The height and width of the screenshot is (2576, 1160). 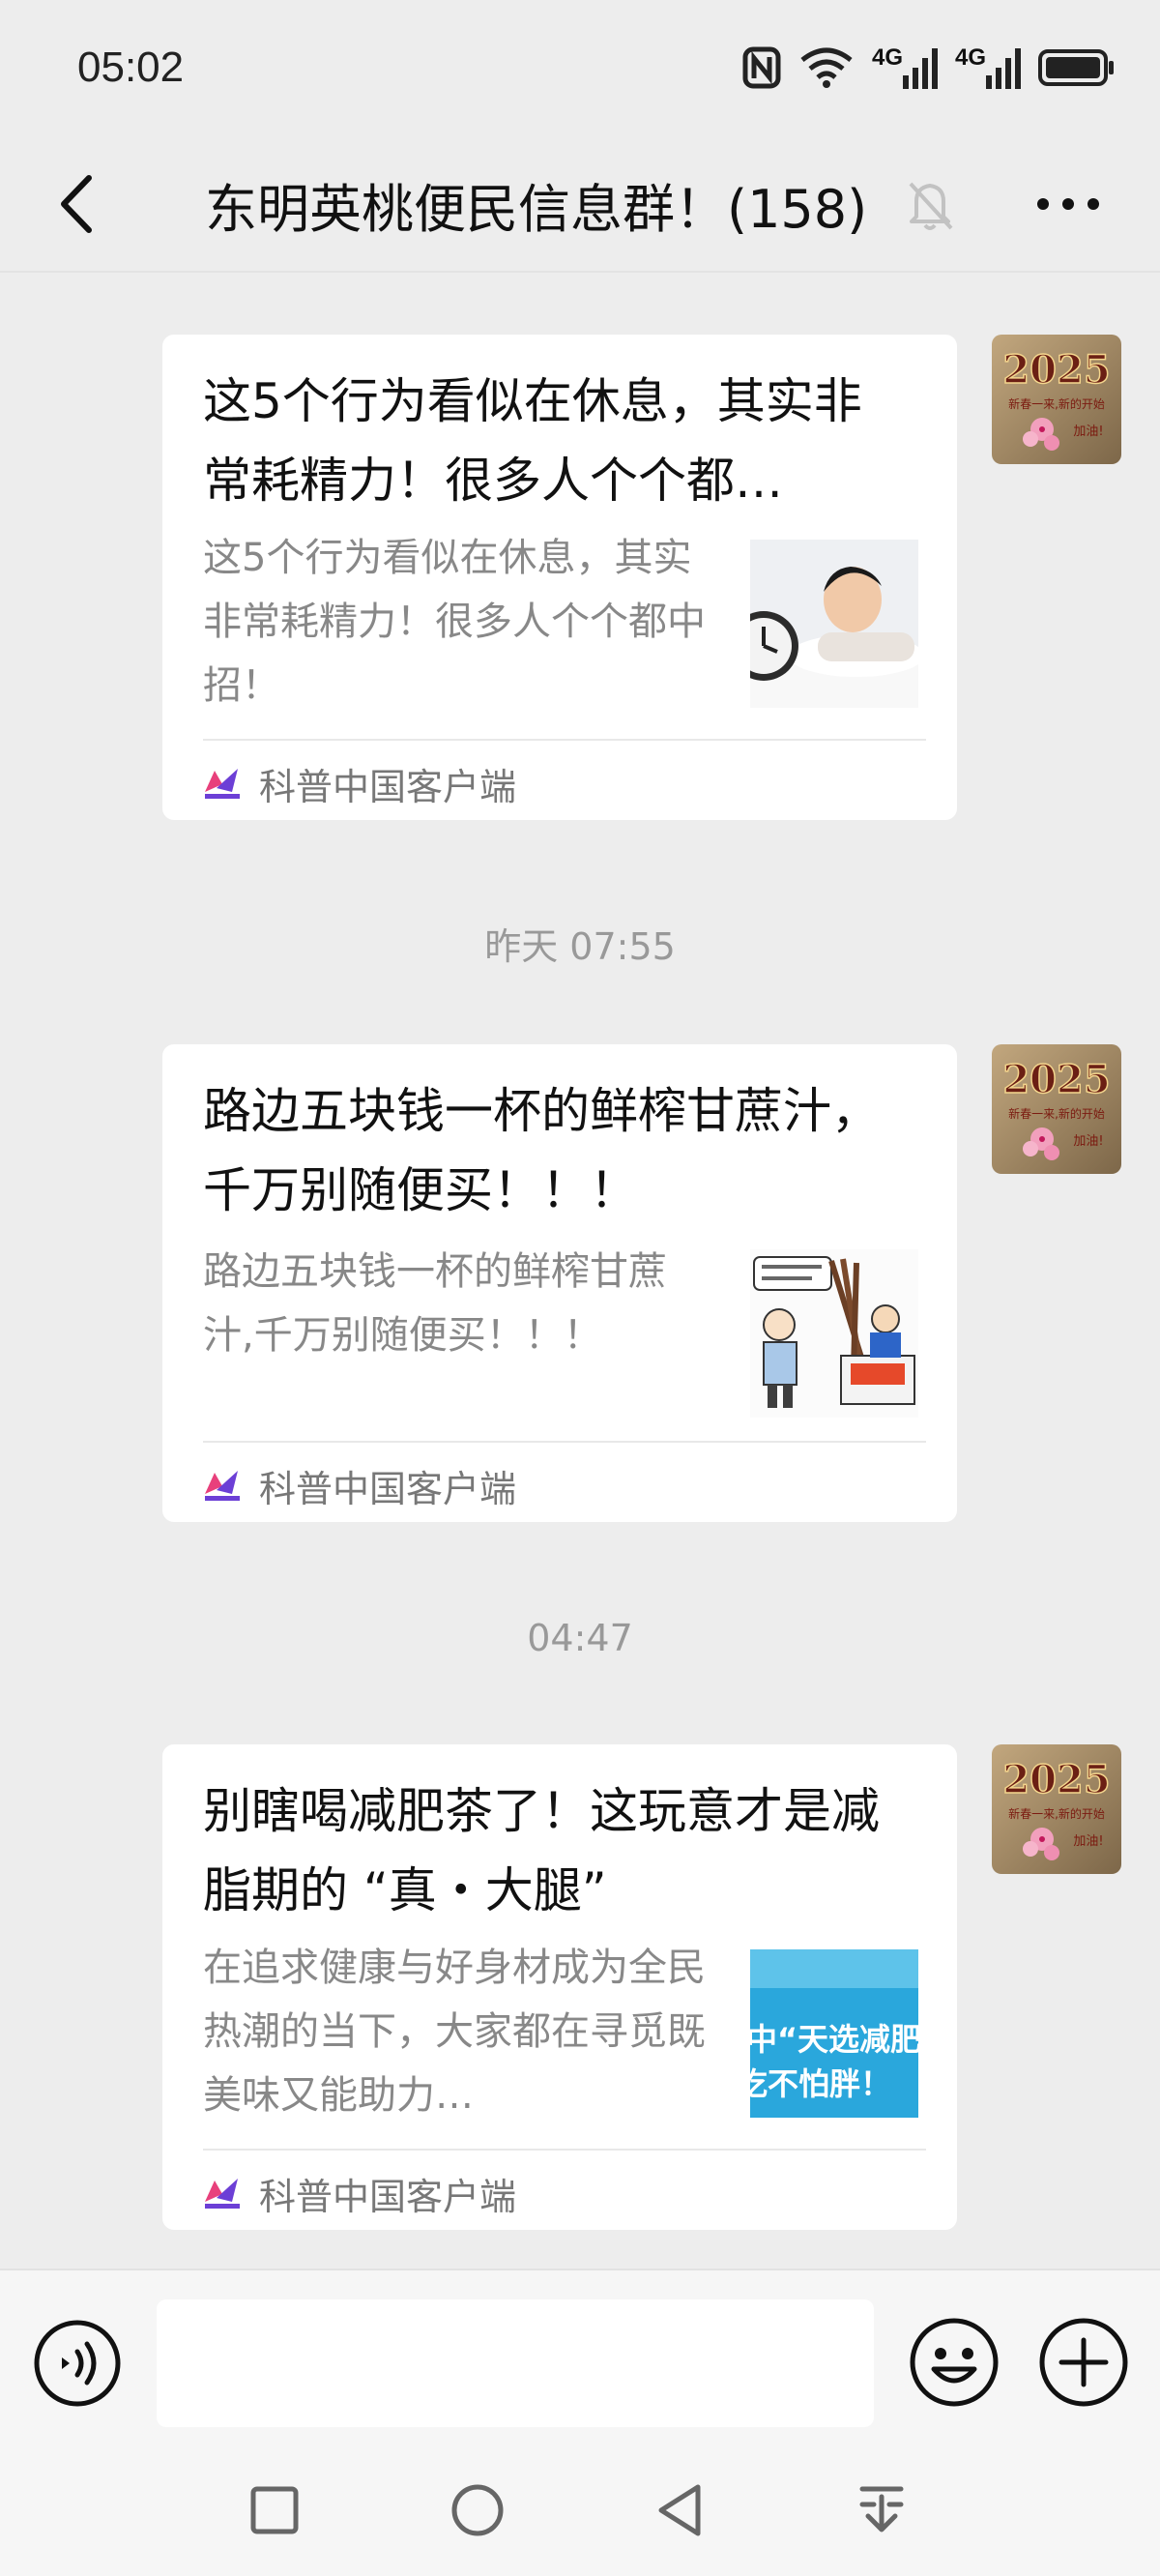 I want to click on timestamp: 昨天 07:55, so click(x=580, y=946).